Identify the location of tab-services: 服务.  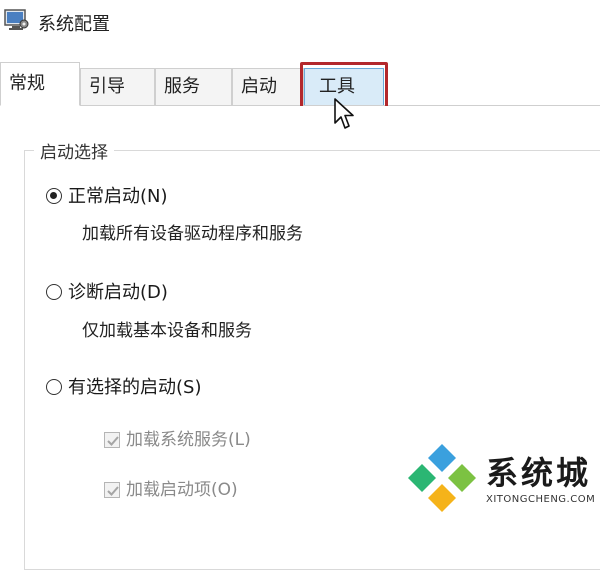
(193, 86).